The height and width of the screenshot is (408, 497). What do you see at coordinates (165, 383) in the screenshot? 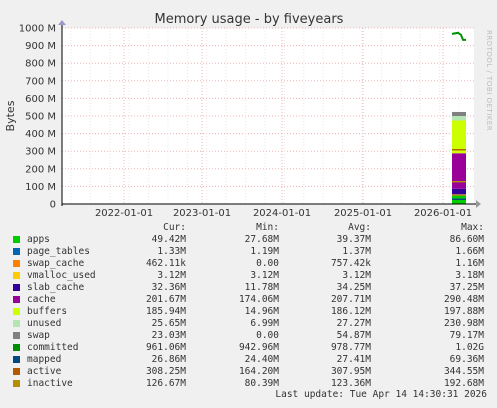
I see `legend-cur-value: 126.67M` at bounding box center [165, 383].